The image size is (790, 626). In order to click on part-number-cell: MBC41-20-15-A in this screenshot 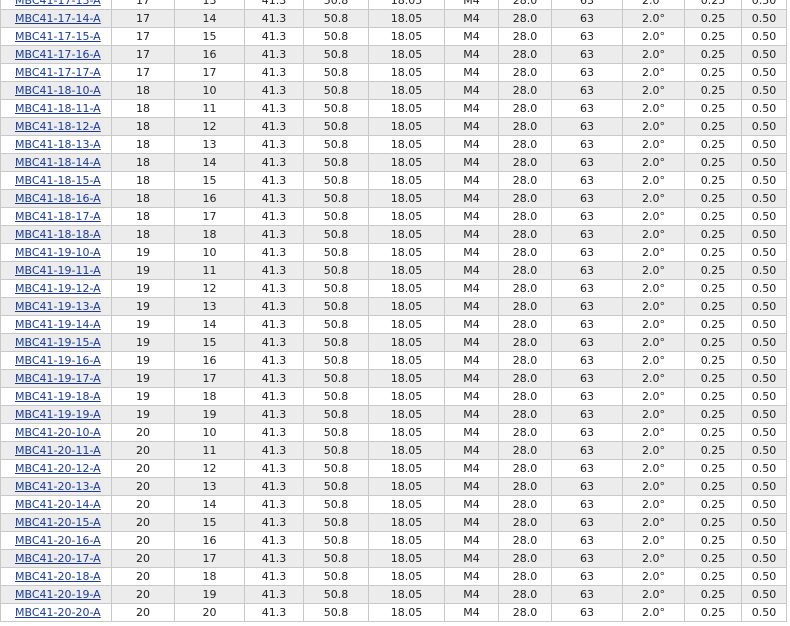, I will do `click(56, 522)`.